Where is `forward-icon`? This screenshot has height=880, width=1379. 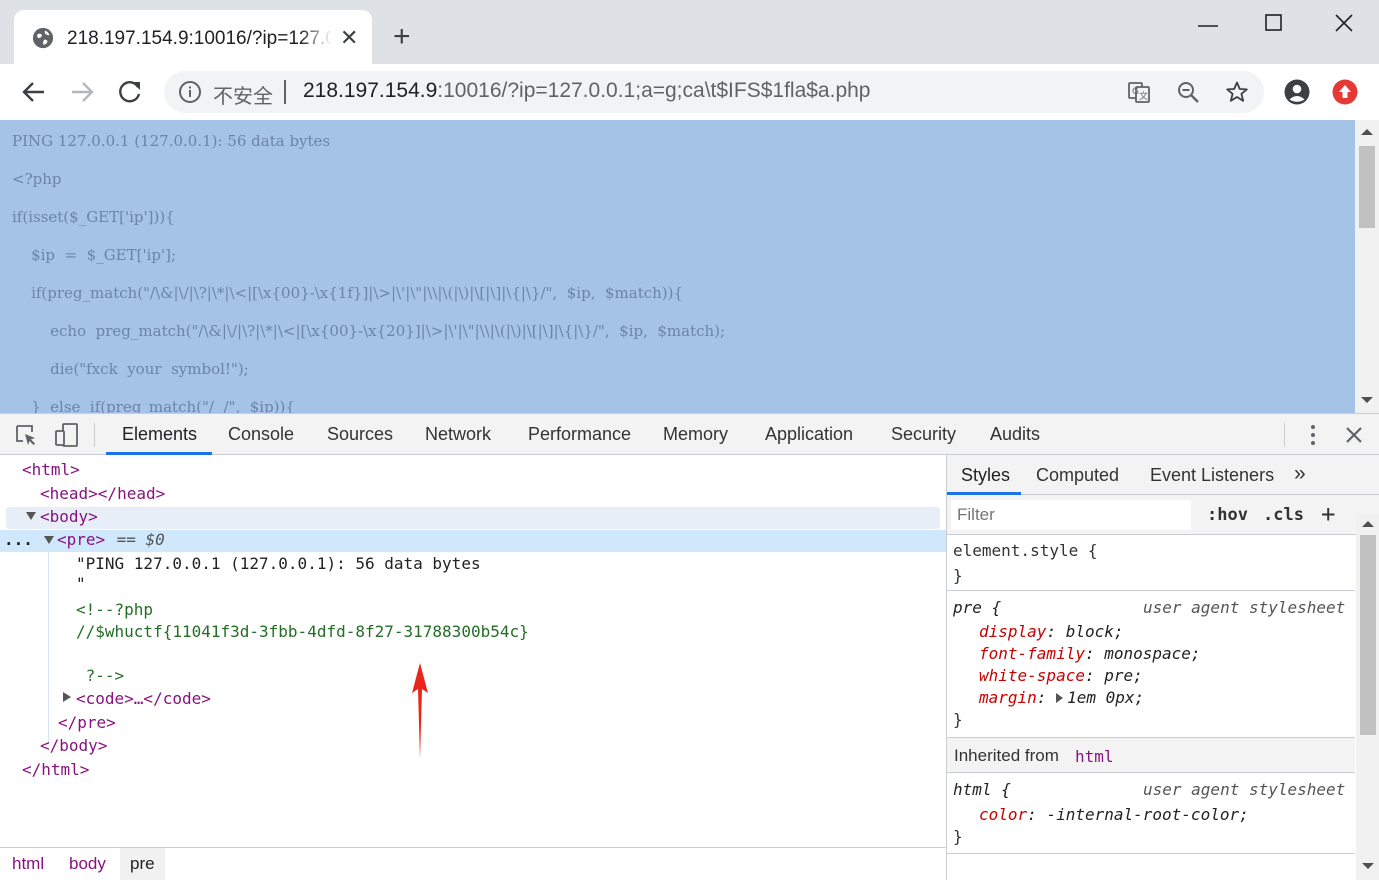
forward-icon is located at coordinates (82, 92).